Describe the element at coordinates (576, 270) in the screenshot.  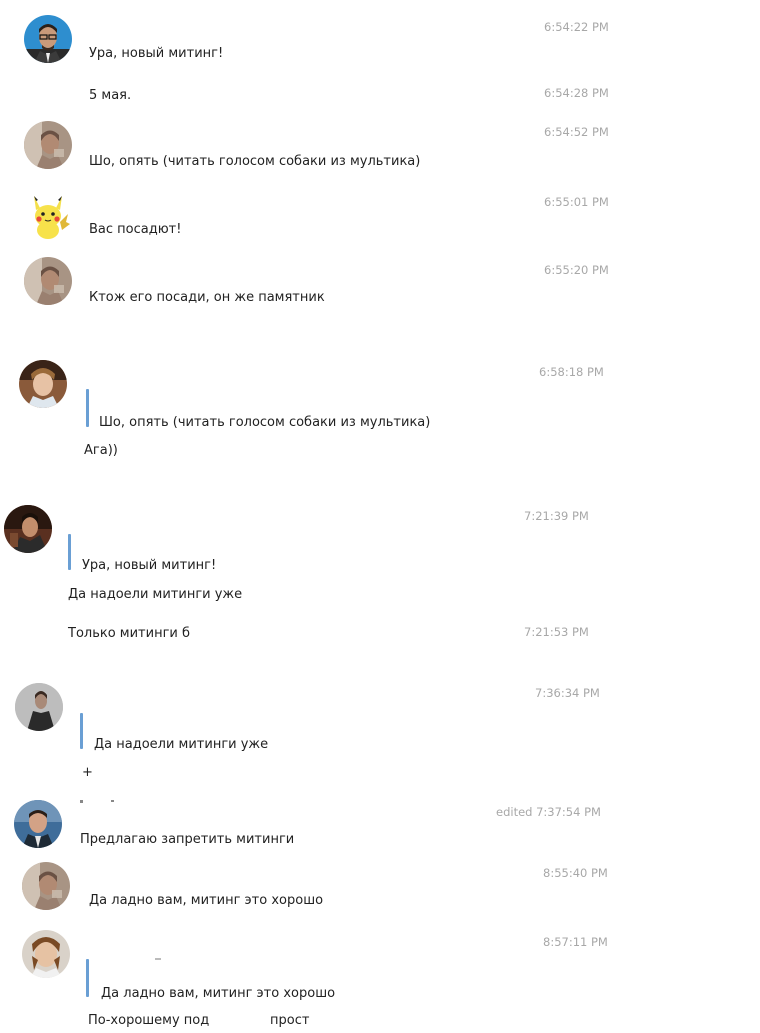
I see `message-timestamp: 6:55:20 PM` at that location.